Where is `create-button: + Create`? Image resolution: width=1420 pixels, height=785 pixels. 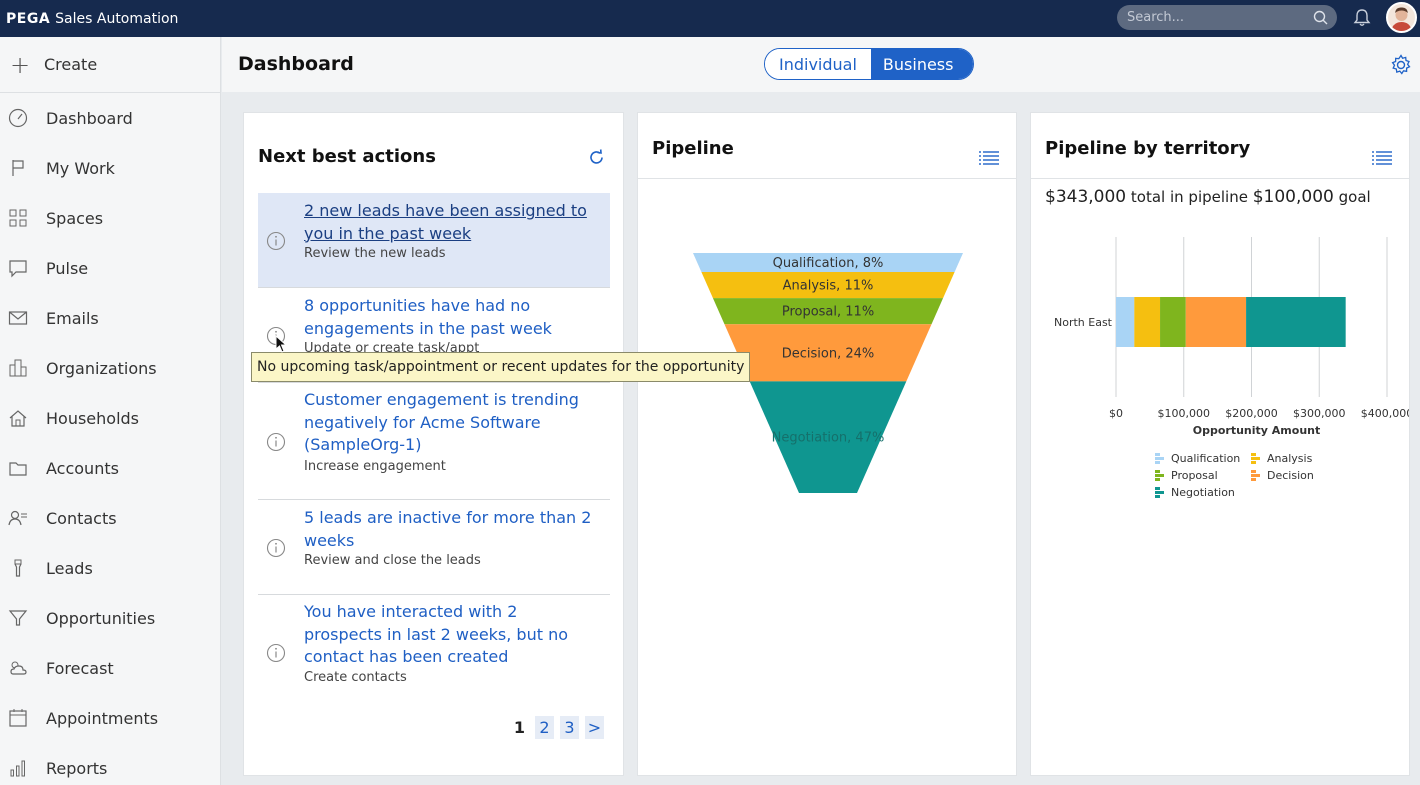 create-button: + Create is located at coordinates (110, 65).